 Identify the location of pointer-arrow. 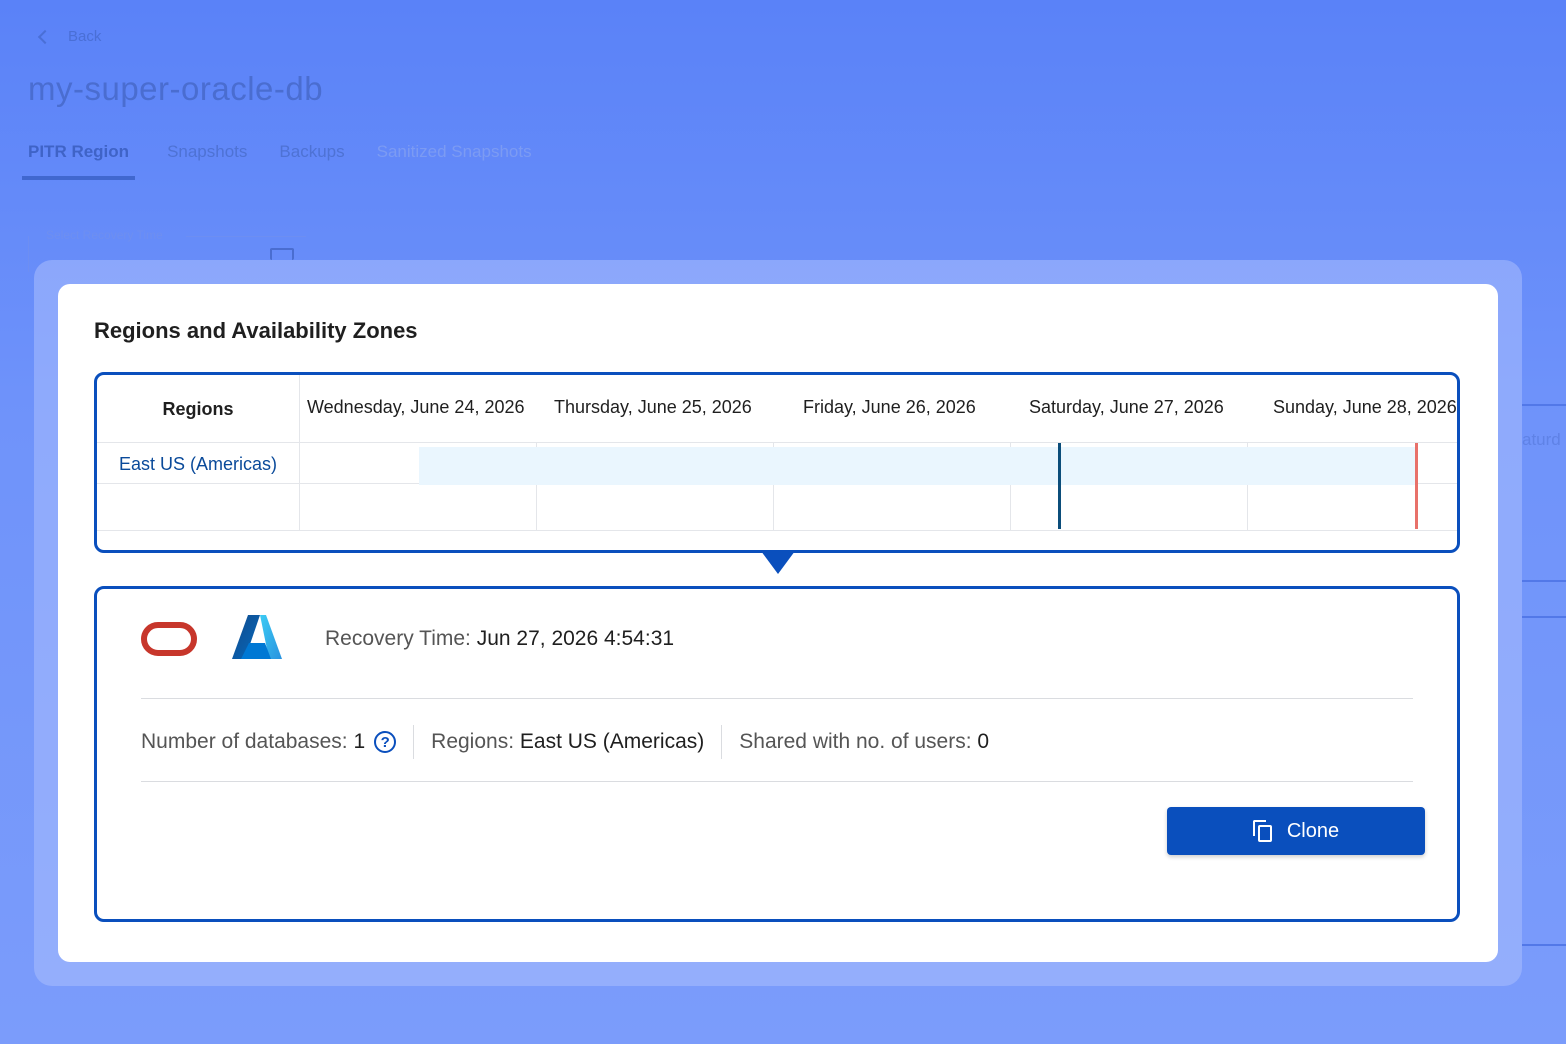
(778, 562).